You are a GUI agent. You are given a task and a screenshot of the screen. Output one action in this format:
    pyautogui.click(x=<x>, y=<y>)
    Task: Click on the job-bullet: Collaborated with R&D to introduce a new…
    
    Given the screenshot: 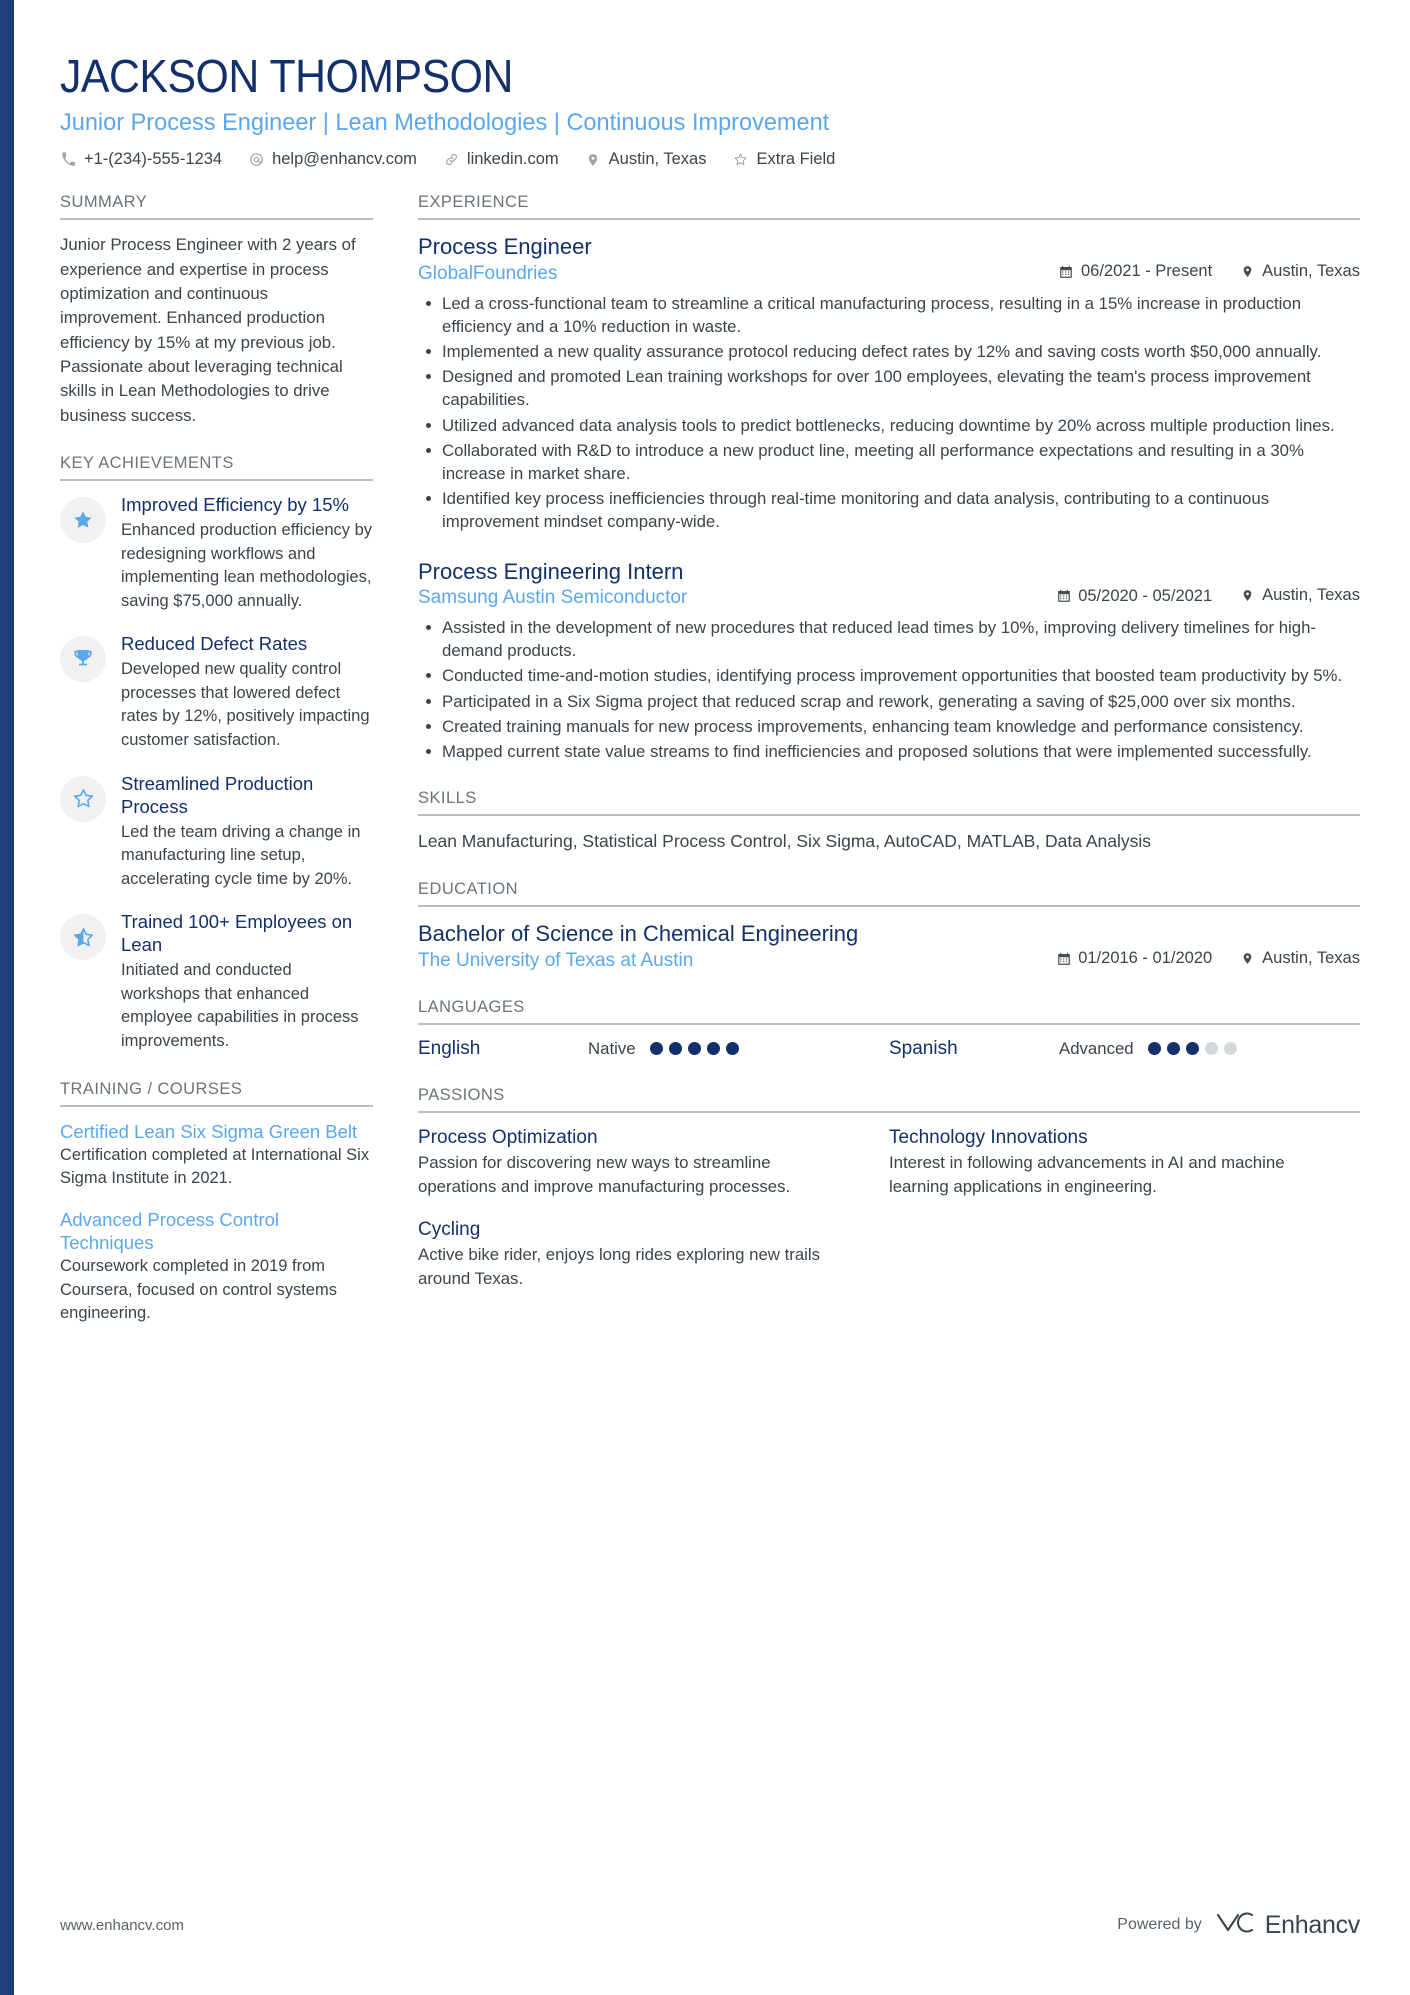 What is the action you would take?
    pyautogui.click(x=889, y=462)
    